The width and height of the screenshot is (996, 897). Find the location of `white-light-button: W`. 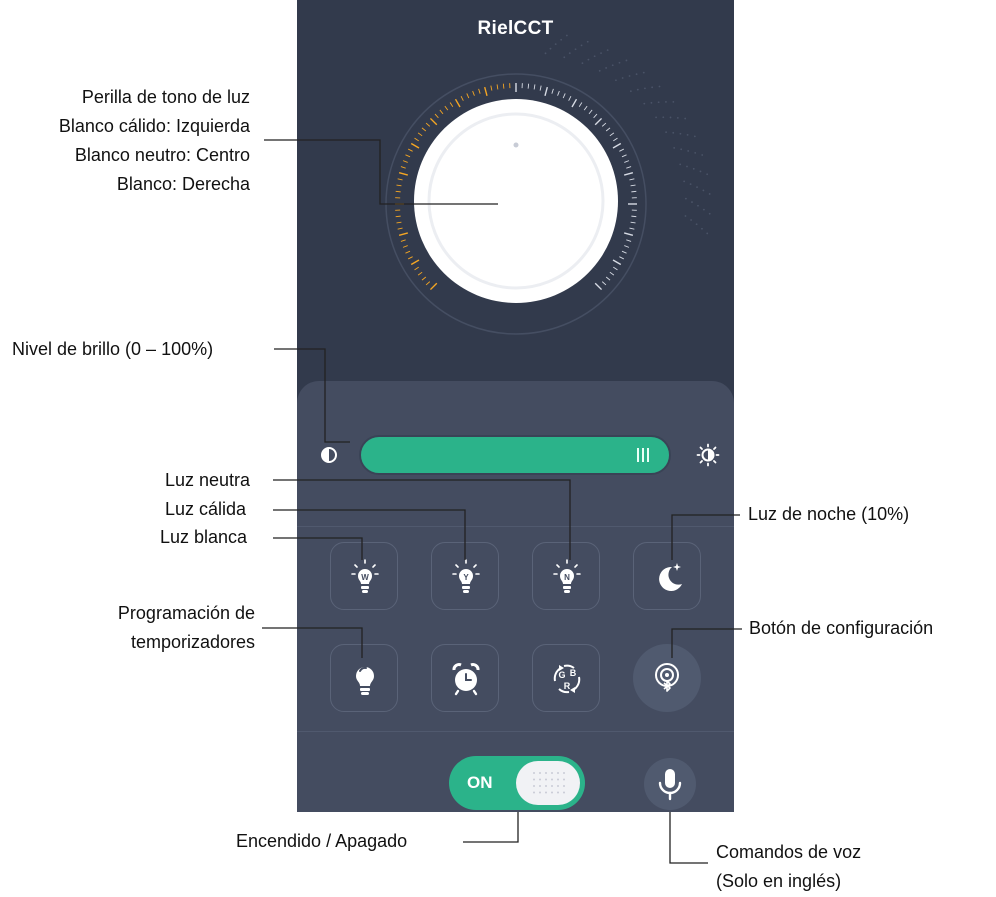

white-light-button: W is located at coordinates (364, 576).